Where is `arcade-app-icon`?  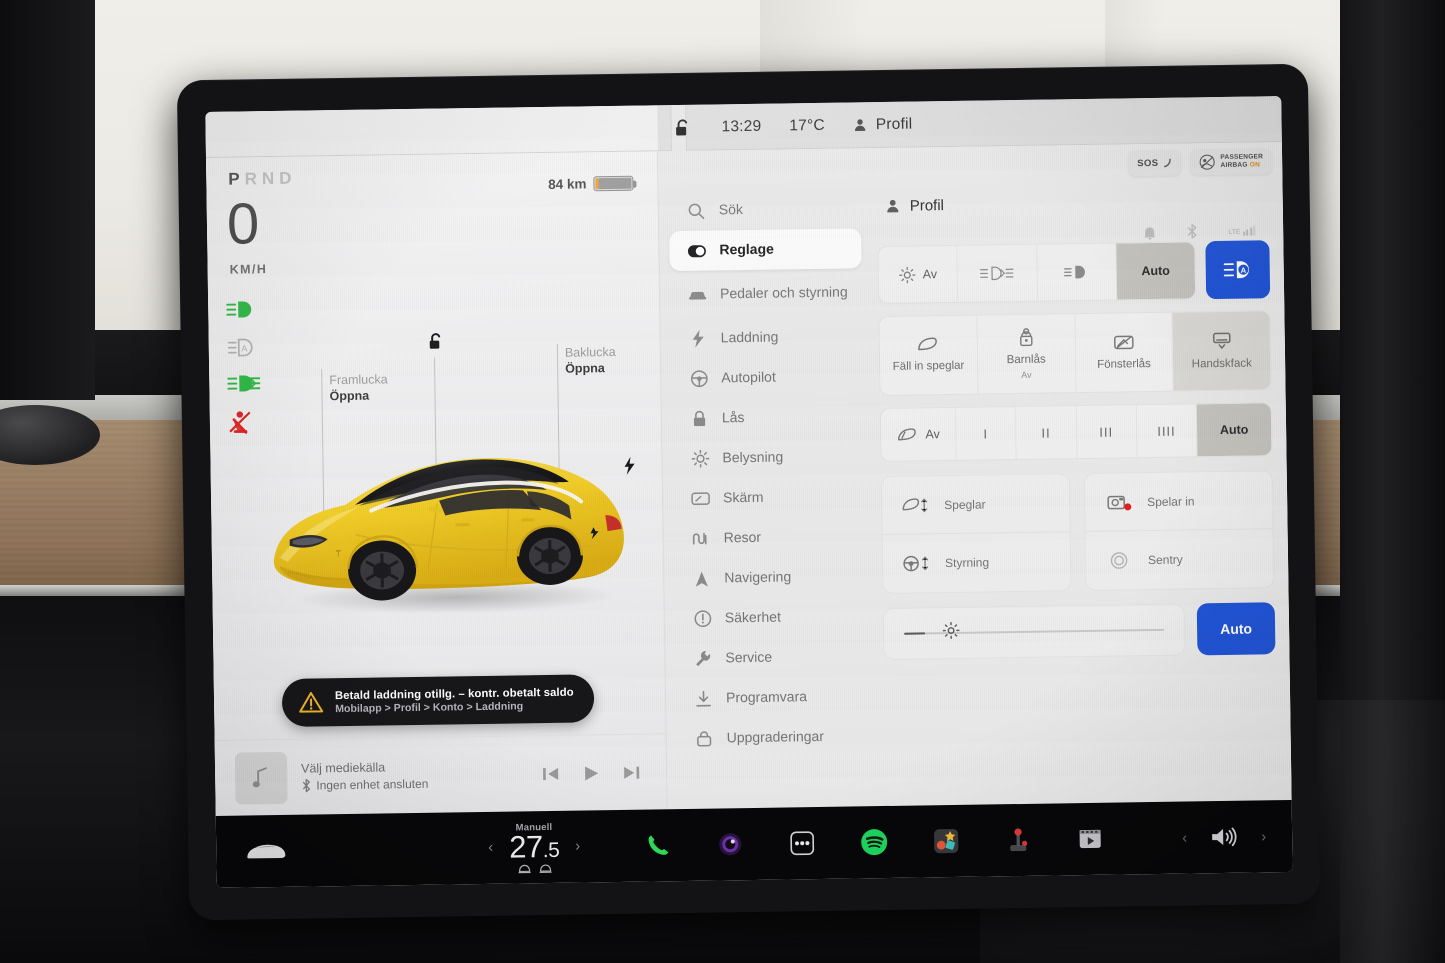 arcade-app-icon is located at coordinates (1018, 840).